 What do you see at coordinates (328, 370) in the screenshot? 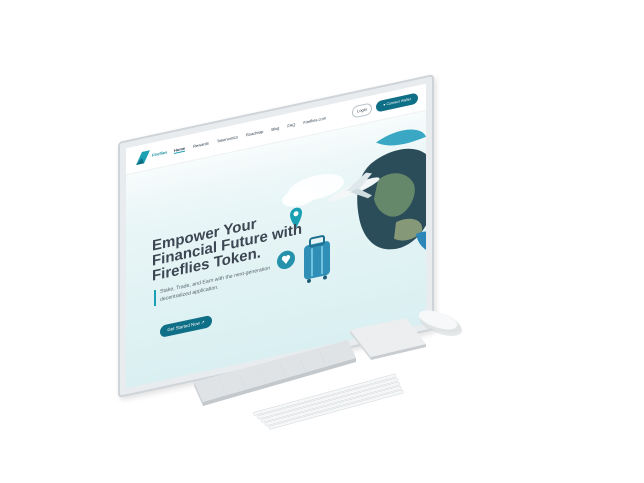
I see `peripherals` at bounding box center [328, 370].